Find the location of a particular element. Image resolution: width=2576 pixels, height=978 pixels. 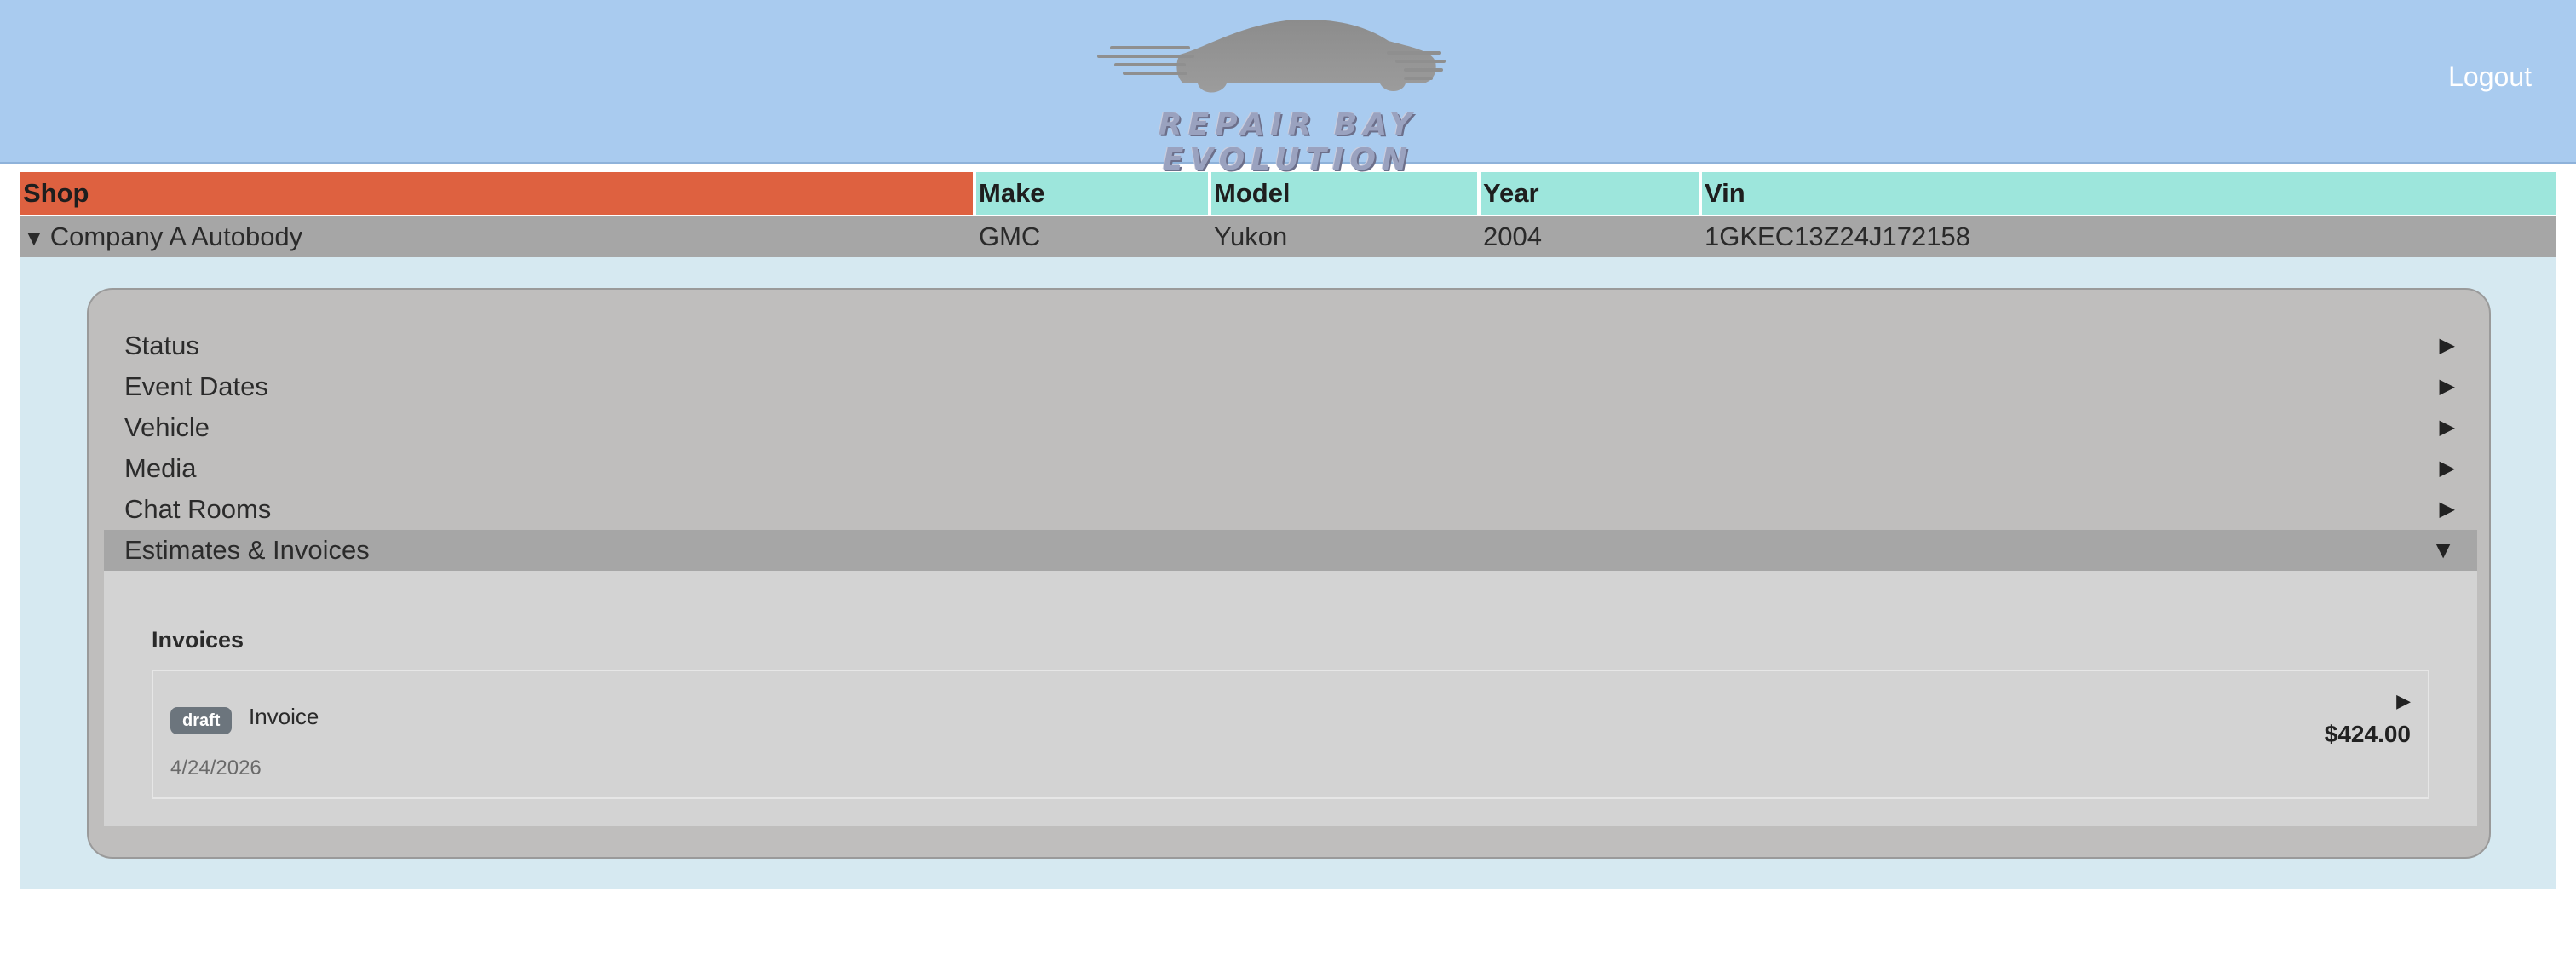

cell-year: 2004 is located at coordinates (1513, 236).